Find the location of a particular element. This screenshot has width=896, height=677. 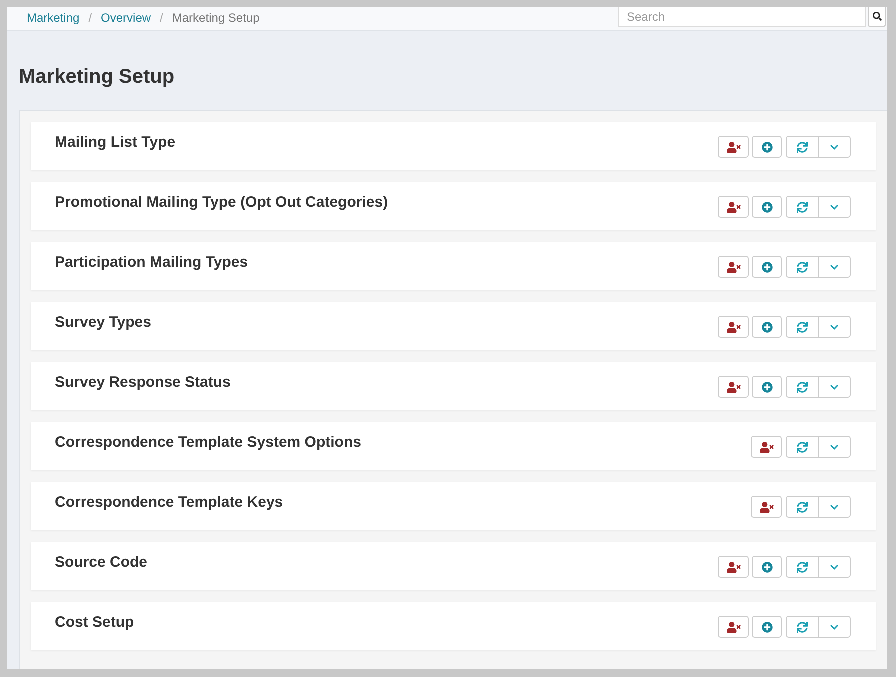

section-title: Cost Setup is located at coordinates (94, 623).